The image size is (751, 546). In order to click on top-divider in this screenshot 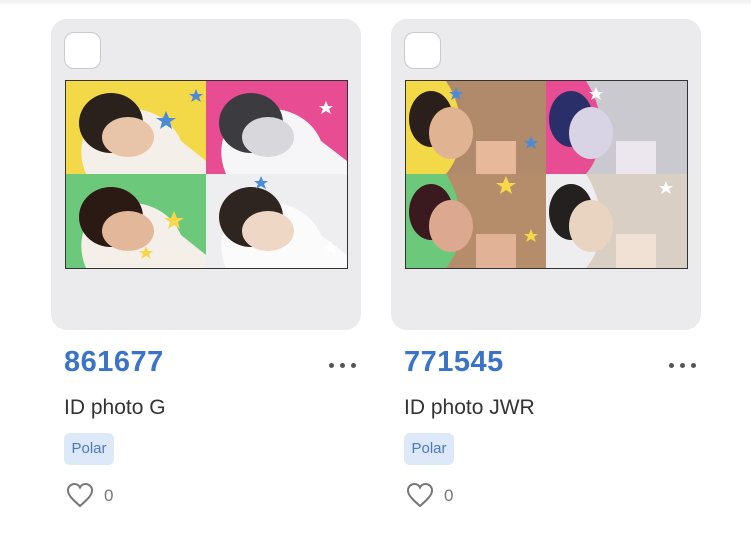, I will do `click(375, 3)`.